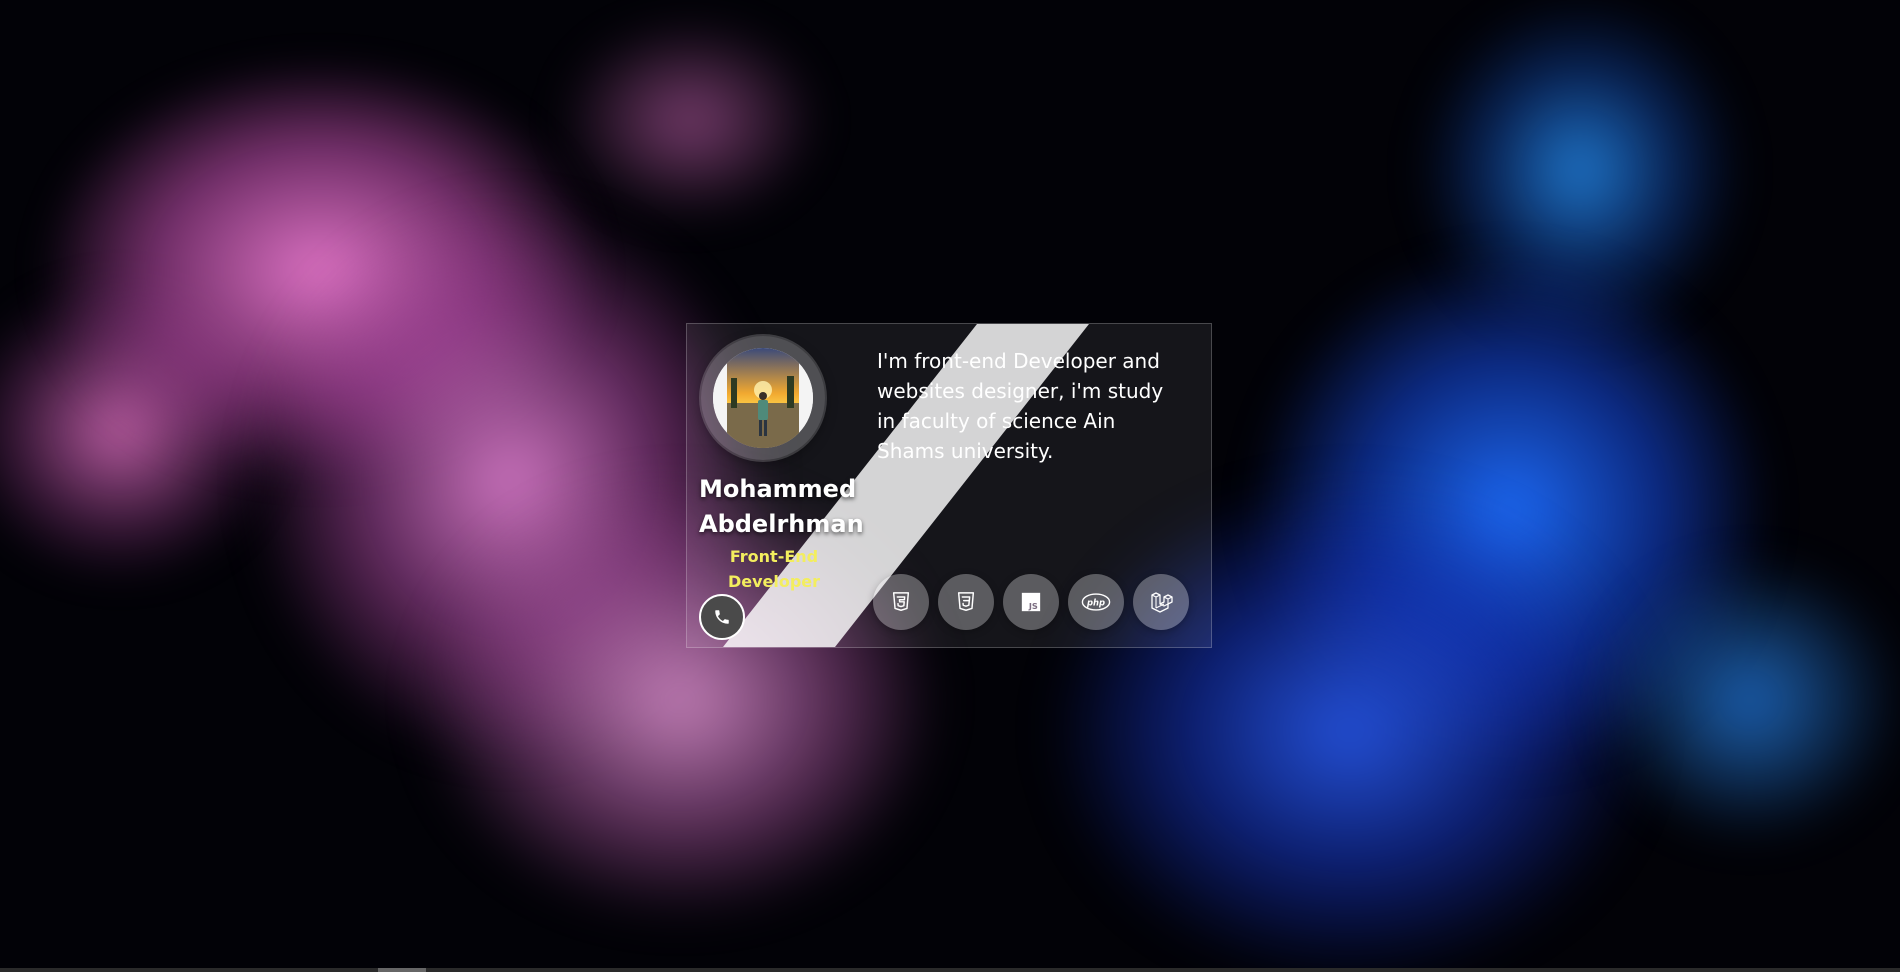 This screenshot has height=972, width=1900. I want to click on phone-icon, so click(722, 617).